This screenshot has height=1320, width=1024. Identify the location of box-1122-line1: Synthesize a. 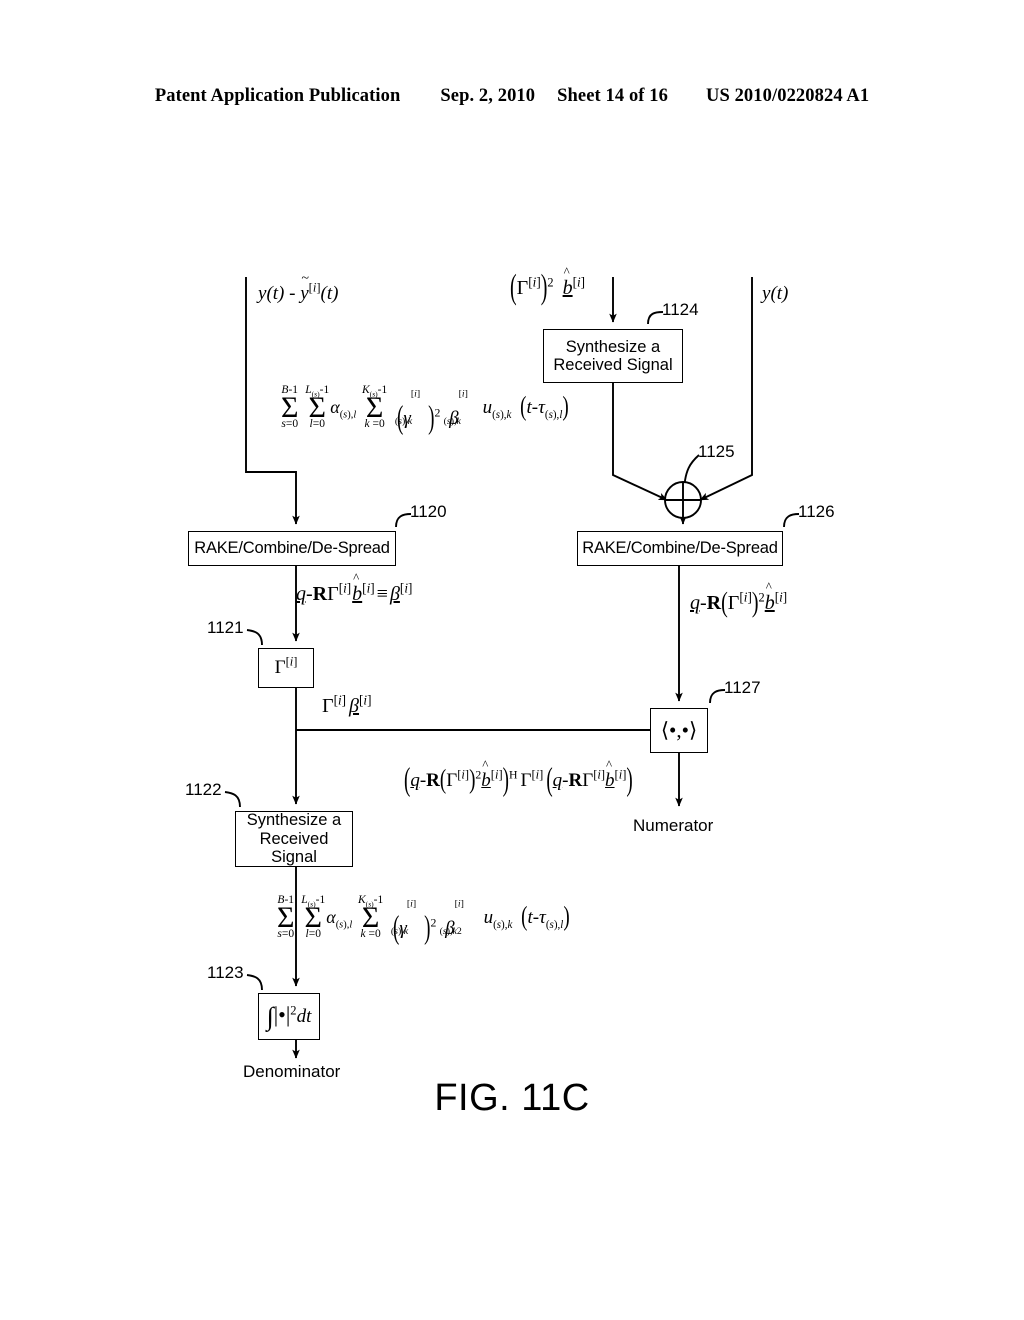
(294, 820).